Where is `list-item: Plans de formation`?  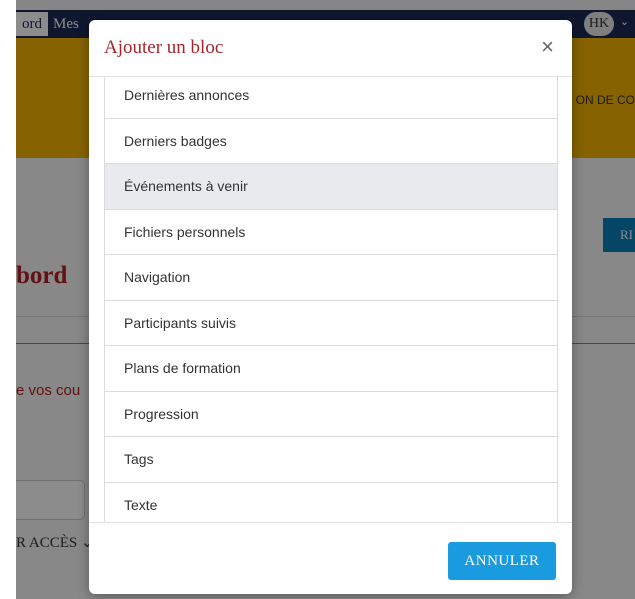
list-item: Plans de formation is located at coordinates (331, 369).